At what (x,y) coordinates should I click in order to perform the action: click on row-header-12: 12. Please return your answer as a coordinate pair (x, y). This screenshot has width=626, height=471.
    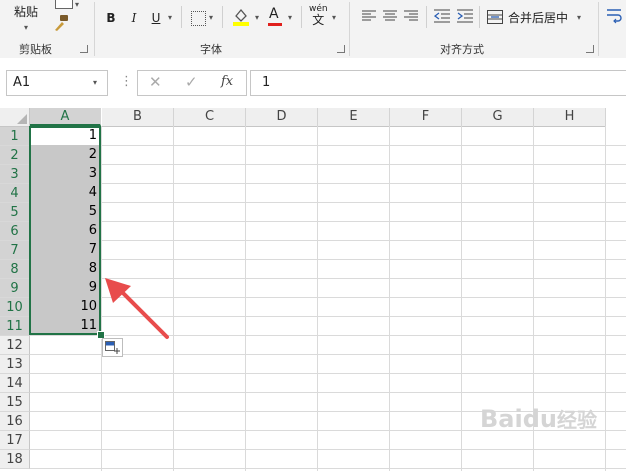
    Looking at the image, I should click on (15, 345).